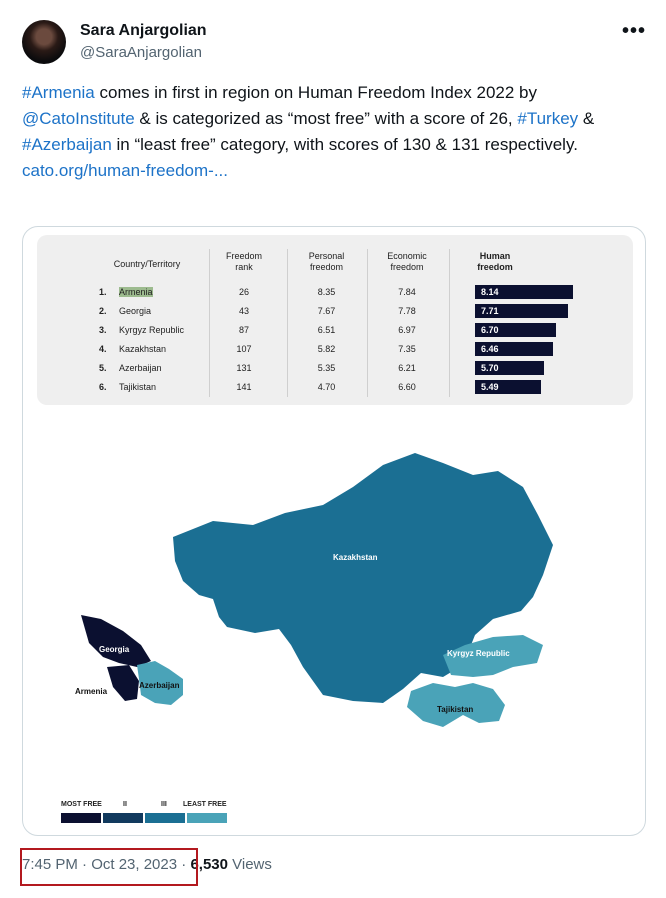 This screenshot has height=898, width=666. Describe the element at coordinates (495, 261) in the screenshot. I see `header-human: Human freedom` at that location.